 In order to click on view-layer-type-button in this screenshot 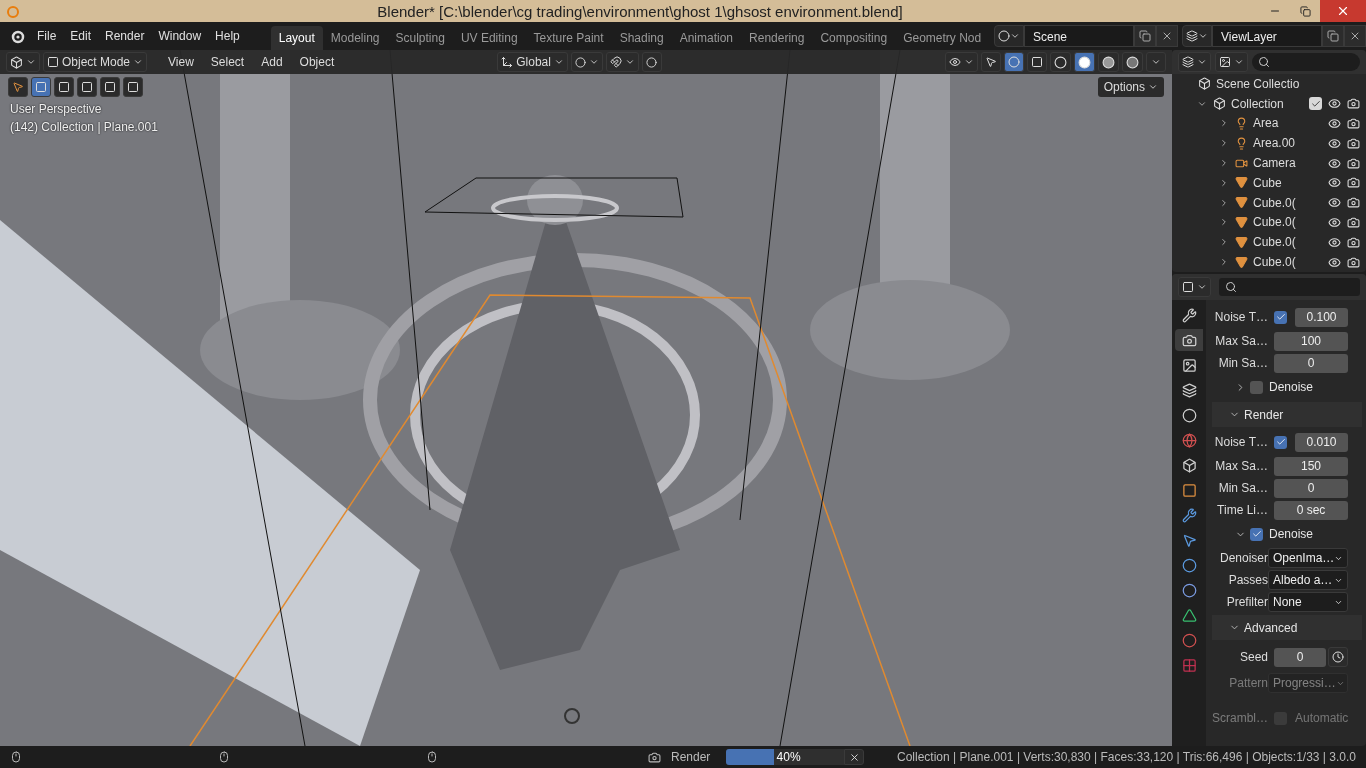, I will do `click(1197, 36)`.